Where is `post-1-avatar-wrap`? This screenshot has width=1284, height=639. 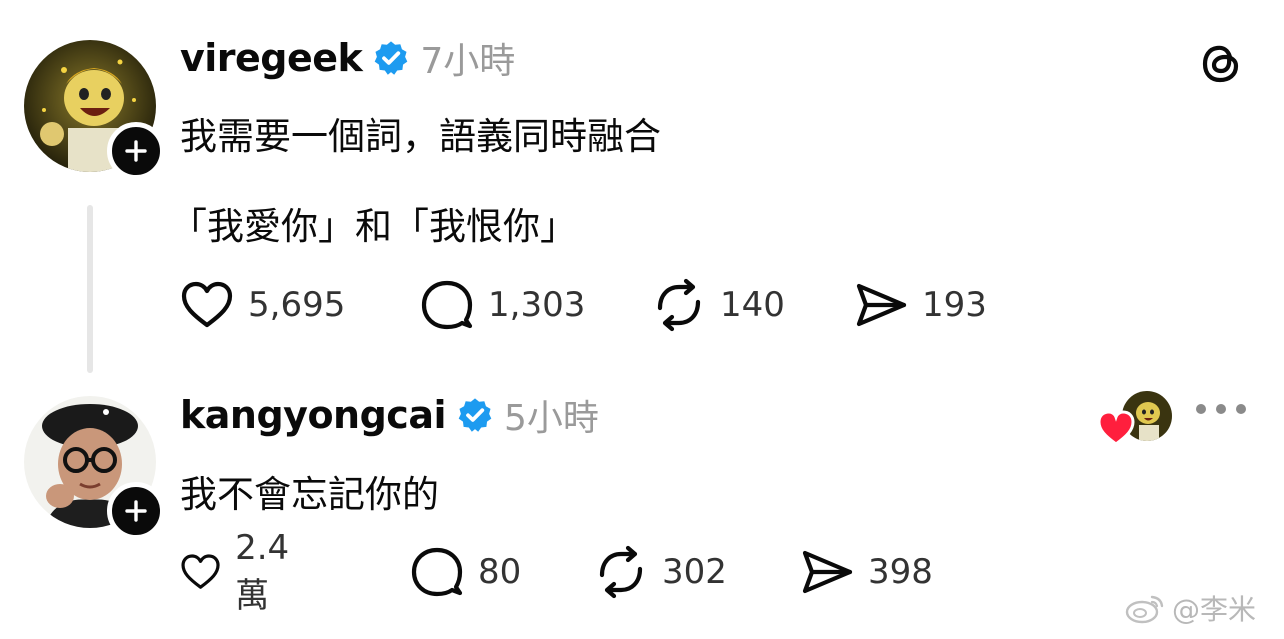 post-1-avatar-wrap is located at coordinates (94, 110).